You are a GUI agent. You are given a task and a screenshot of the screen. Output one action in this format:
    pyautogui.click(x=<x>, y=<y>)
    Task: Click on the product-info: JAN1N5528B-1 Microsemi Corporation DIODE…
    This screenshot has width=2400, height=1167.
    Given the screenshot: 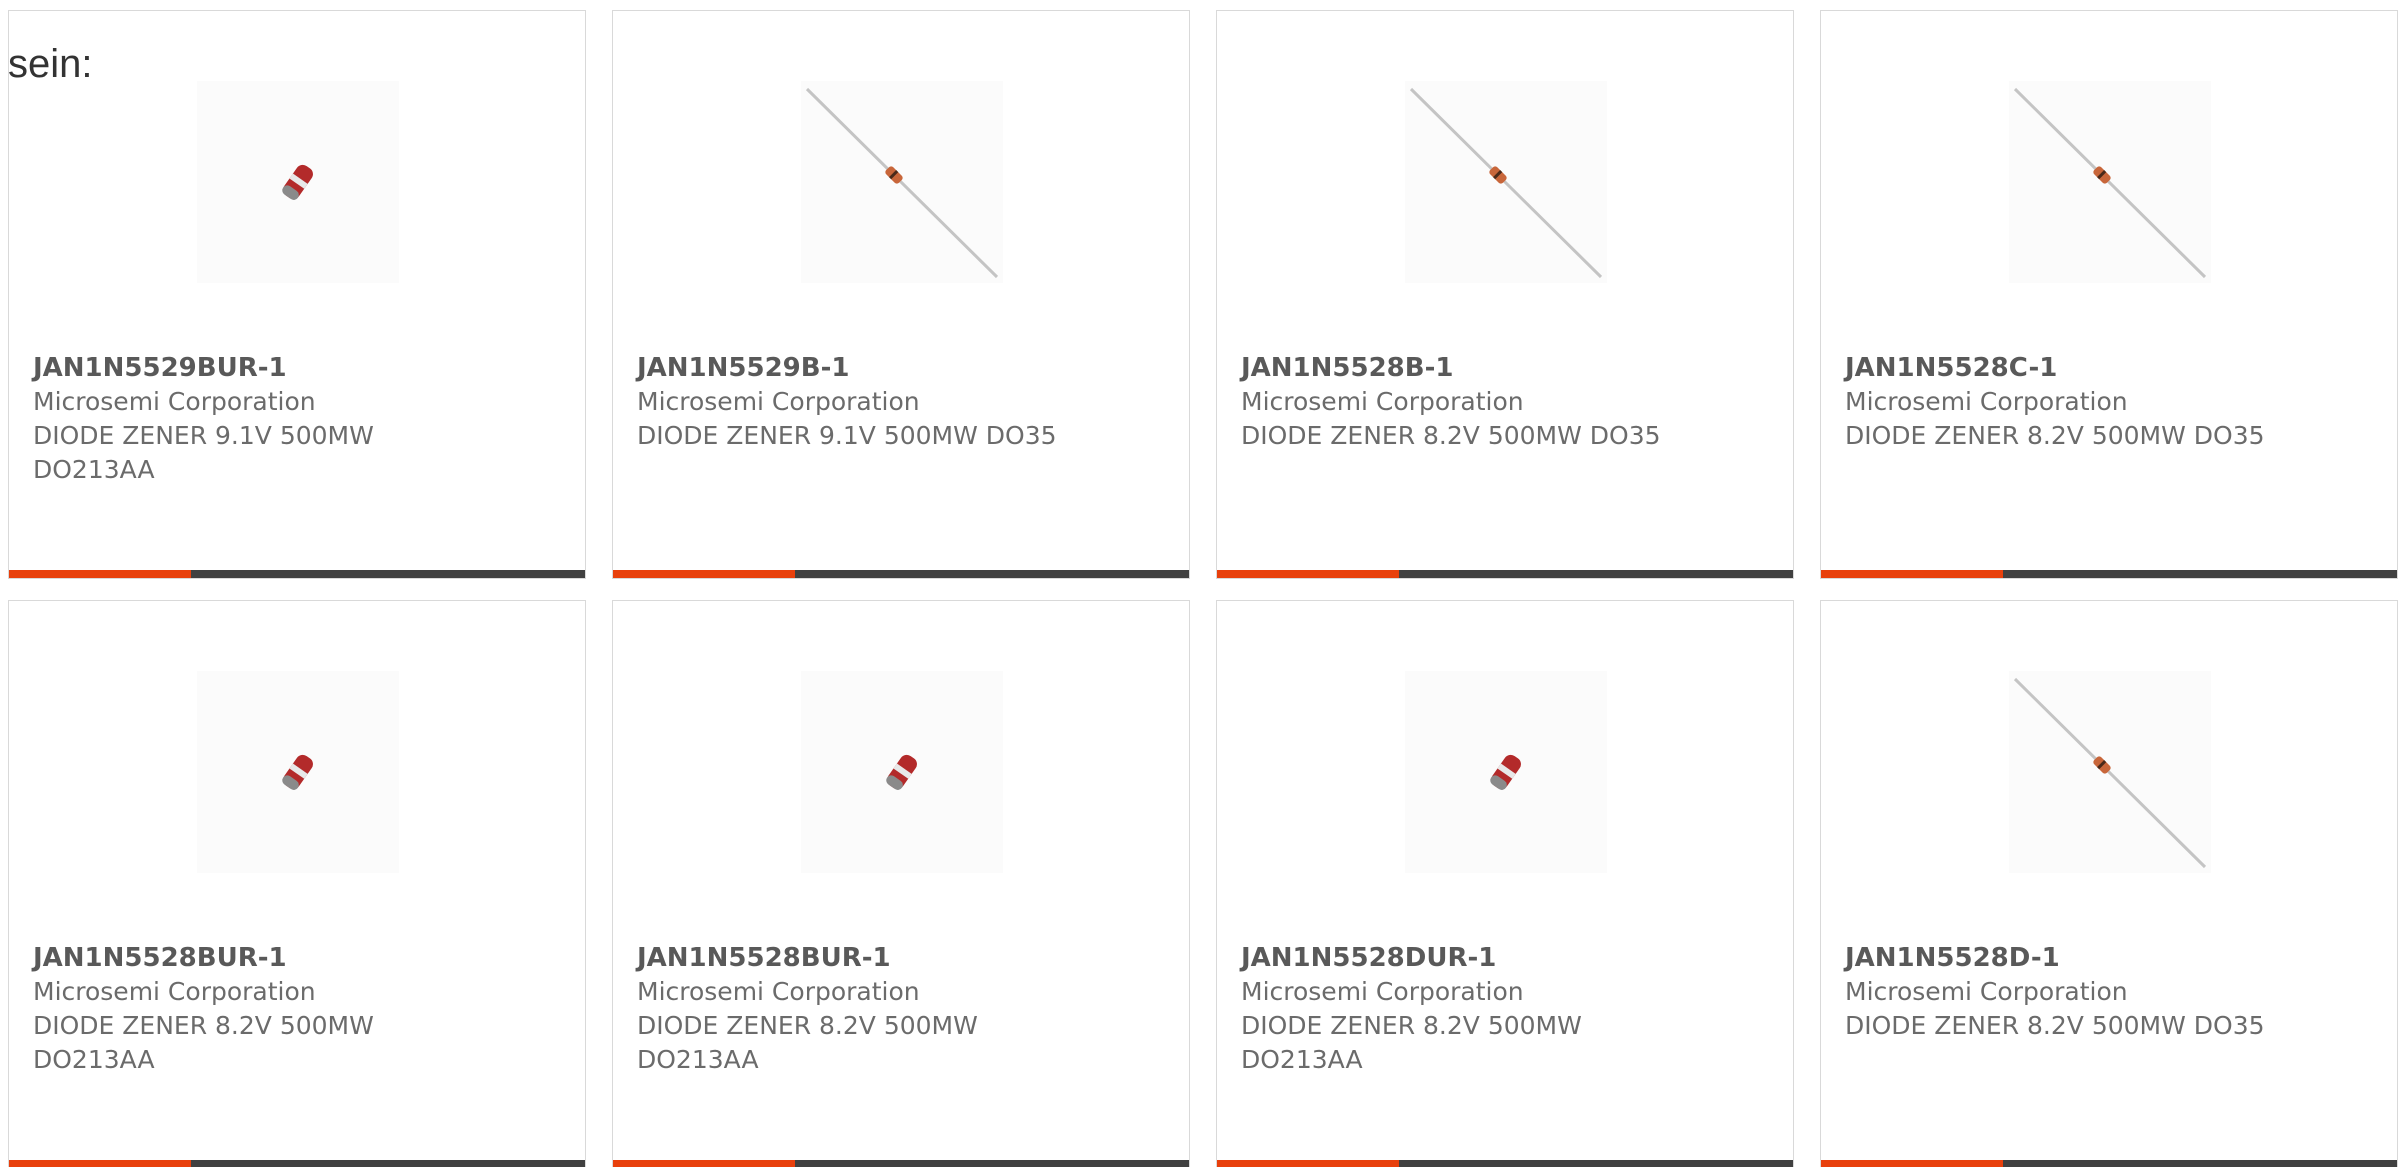 What is the action you would take?
    pyautogui.click(x=1501, y=402)
    